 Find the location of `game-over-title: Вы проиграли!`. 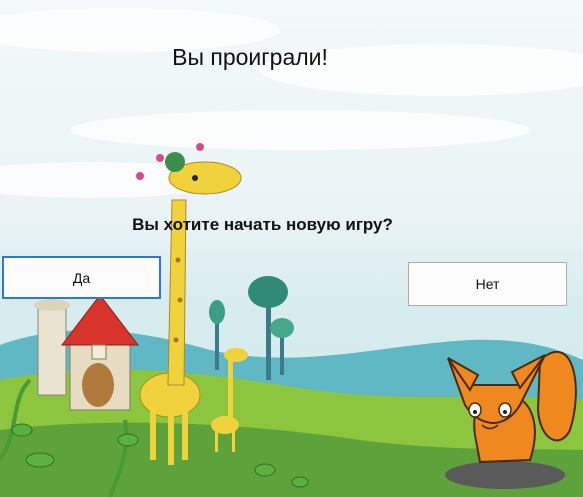

game-over-title: Вы проиграли! is located at coordinates (250, 57).